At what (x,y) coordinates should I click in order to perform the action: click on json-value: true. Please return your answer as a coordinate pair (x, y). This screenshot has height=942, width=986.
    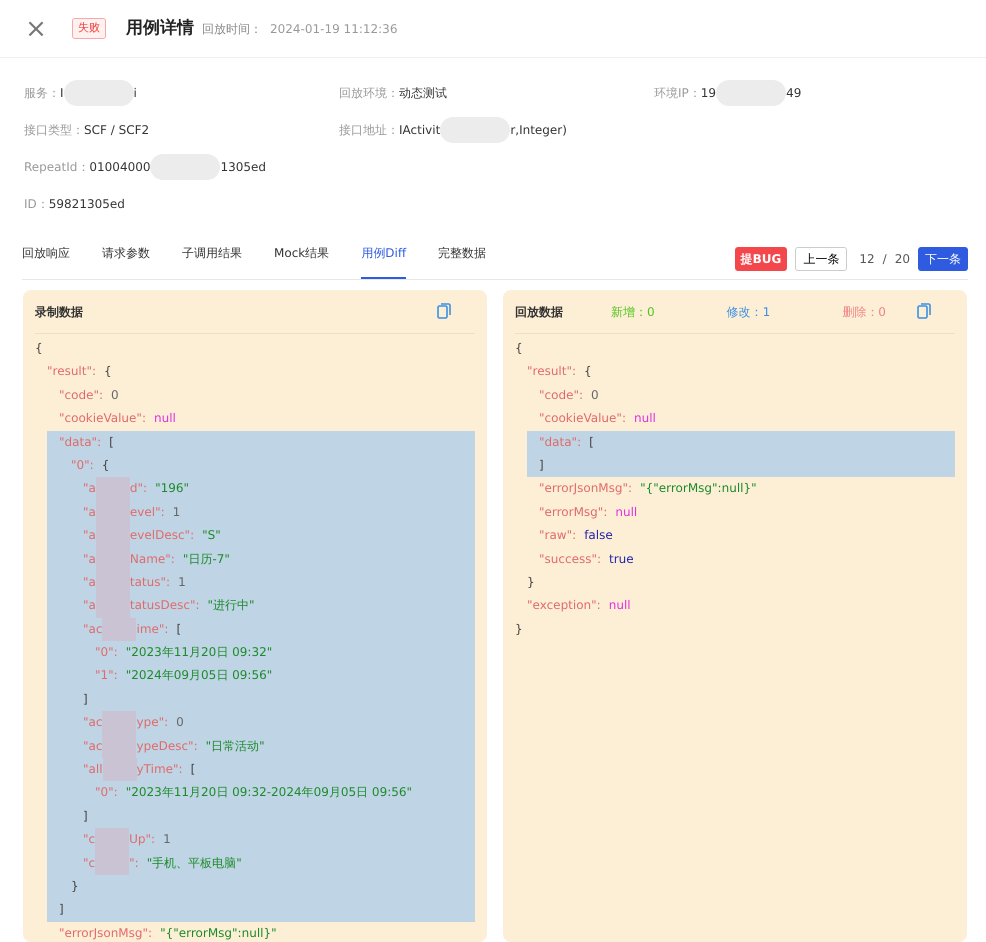
    Looking at the image, I should click on (621, 559).